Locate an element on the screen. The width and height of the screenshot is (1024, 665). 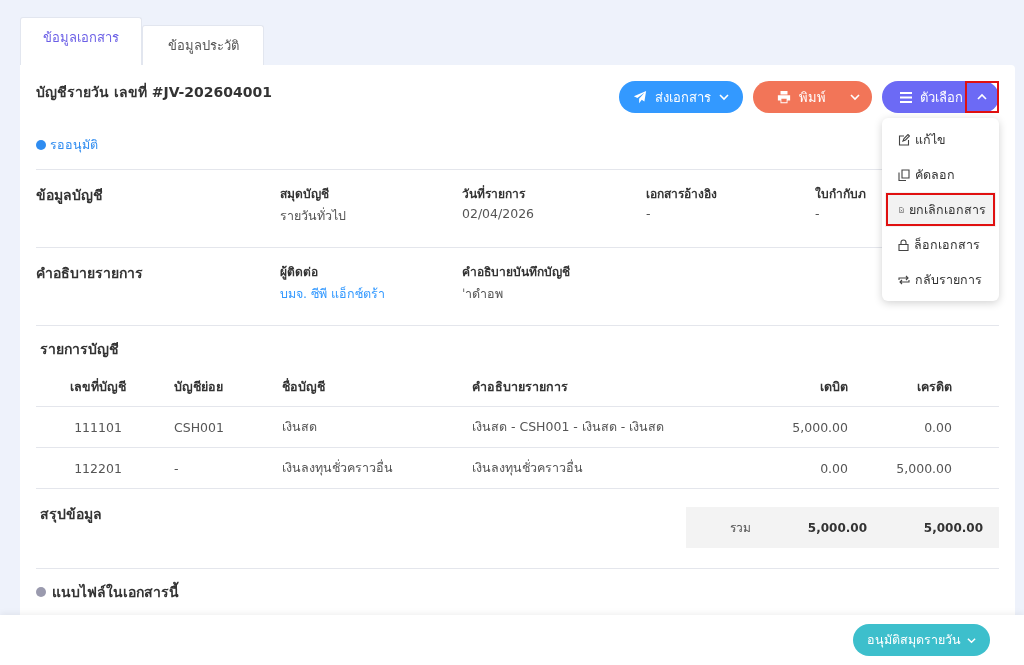
section-heading: คำอธิบายรายการ is located at coordinates (90, 273).